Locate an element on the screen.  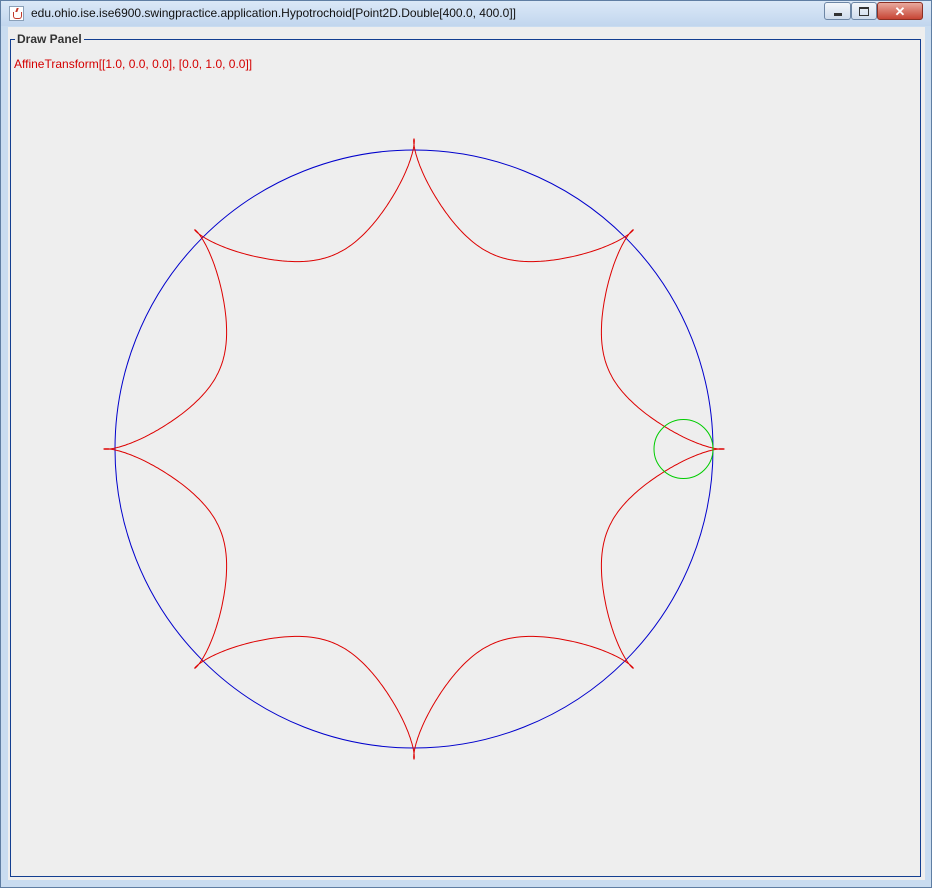
close-button: ✕ is located at coordinates (900, 11).